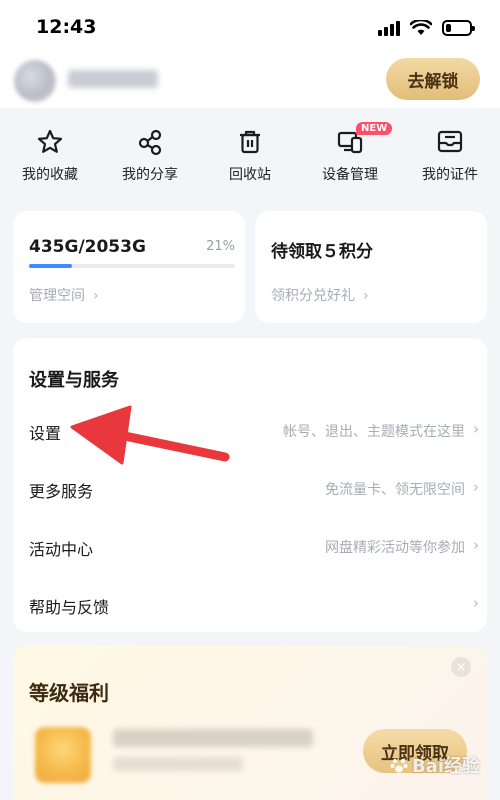 Image resolution: width=500 pixels, height=800 pixels. Describe the element at coordinates (374, 432) in the screenshot. I see `row-hint: 帐号、退出、主题模式在这里` at that location.